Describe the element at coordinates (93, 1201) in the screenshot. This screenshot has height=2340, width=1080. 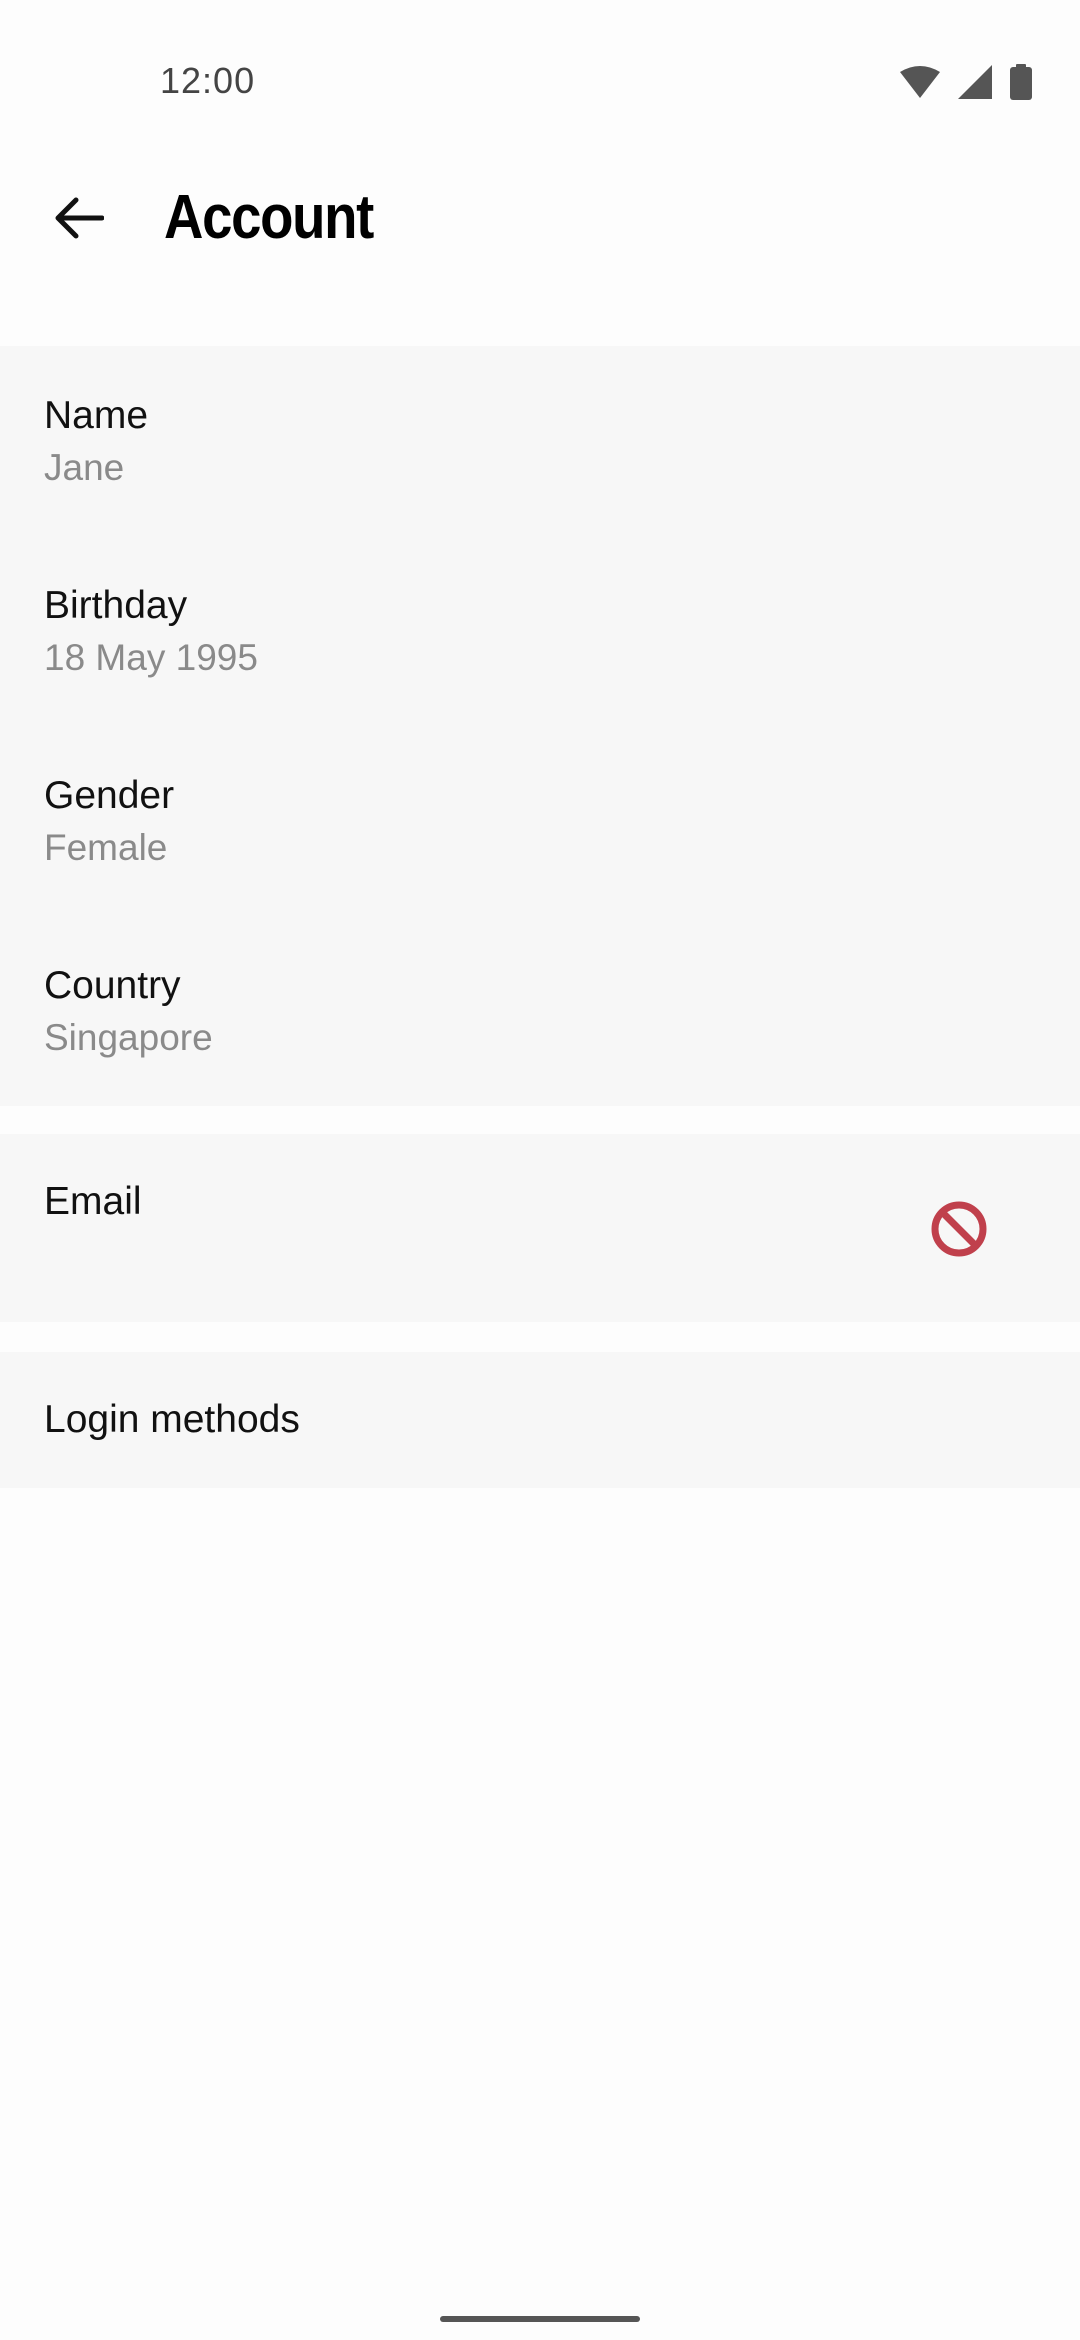
I see `email-label: Email` at that location.